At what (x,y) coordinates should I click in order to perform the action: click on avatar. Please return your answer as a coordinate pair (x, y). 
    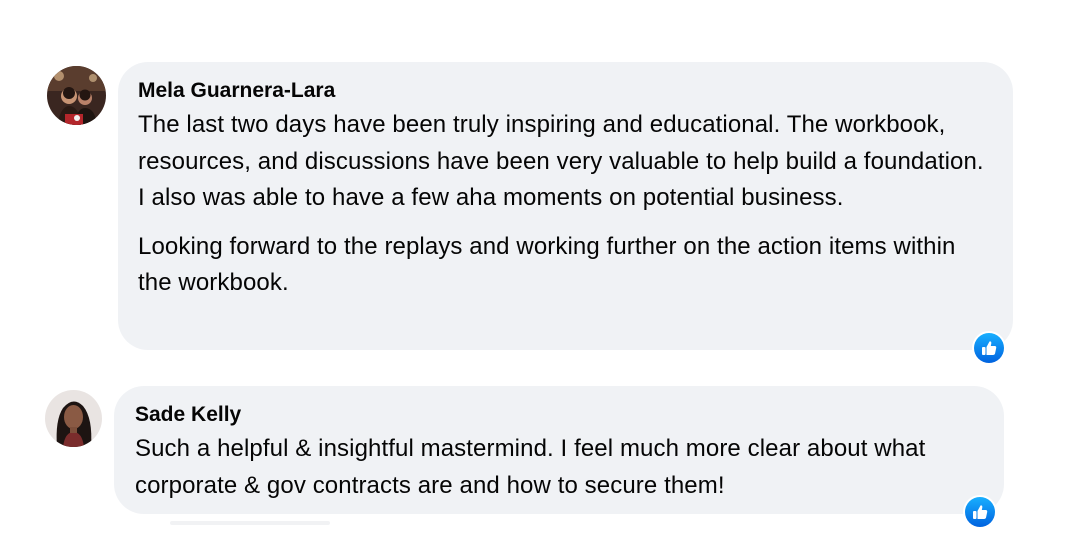
    Looking at the image, I should click on (73, 418).